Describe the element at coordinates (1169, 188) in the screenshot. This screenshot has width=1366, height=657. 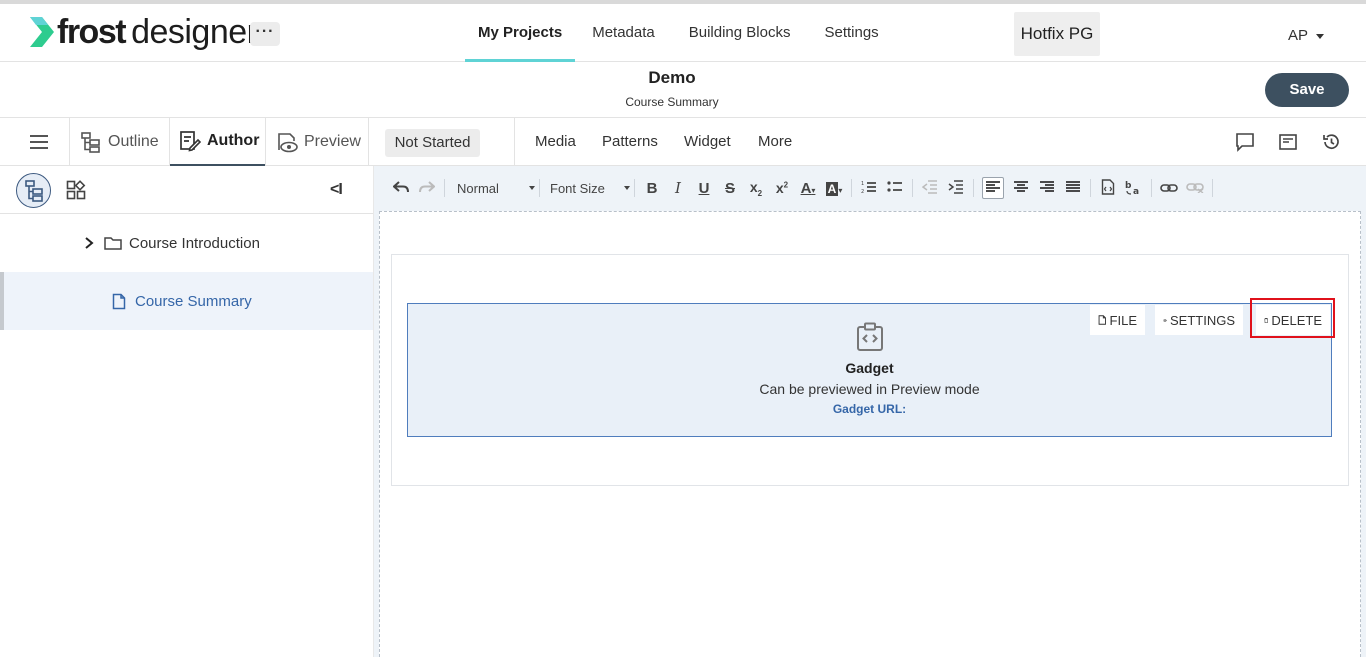
I see `link-icon` at that location.